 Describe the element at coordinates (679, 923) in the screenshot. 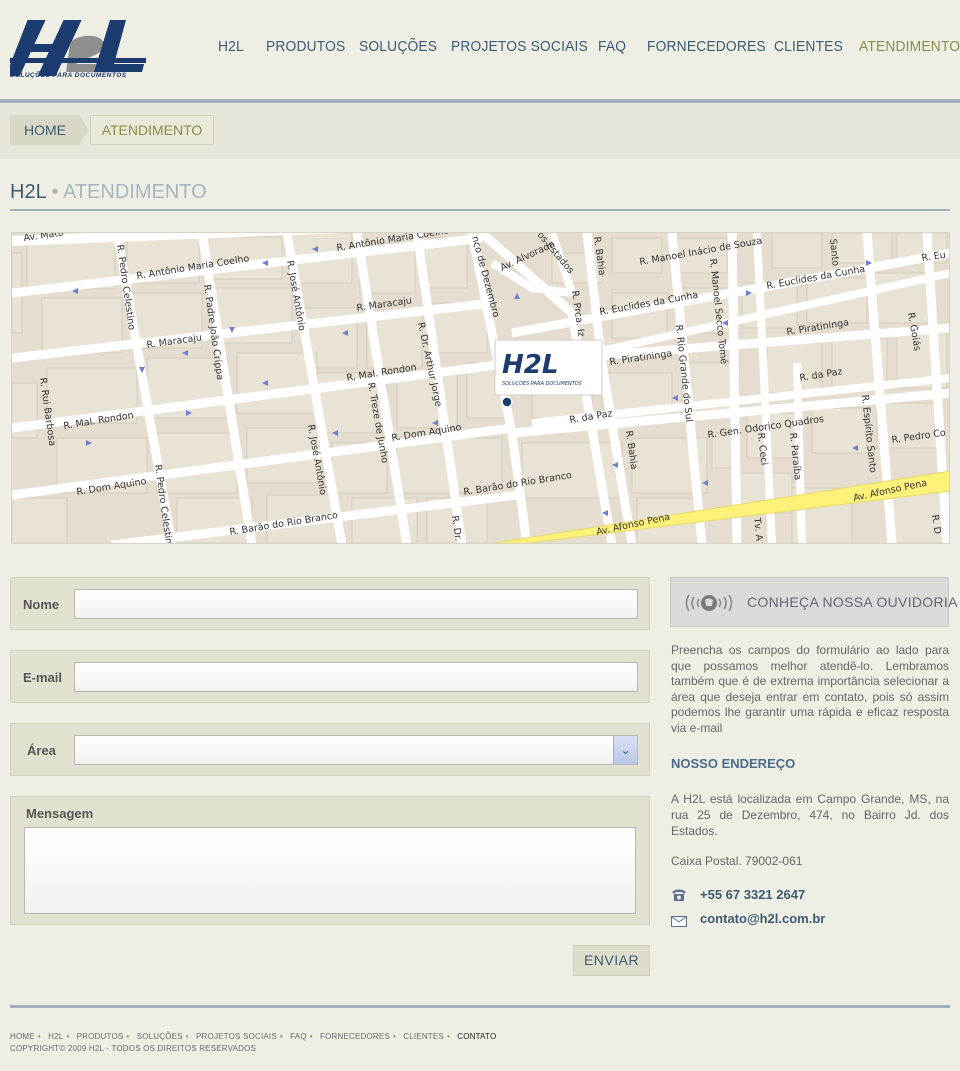

I see `envelope-icon` at that location.